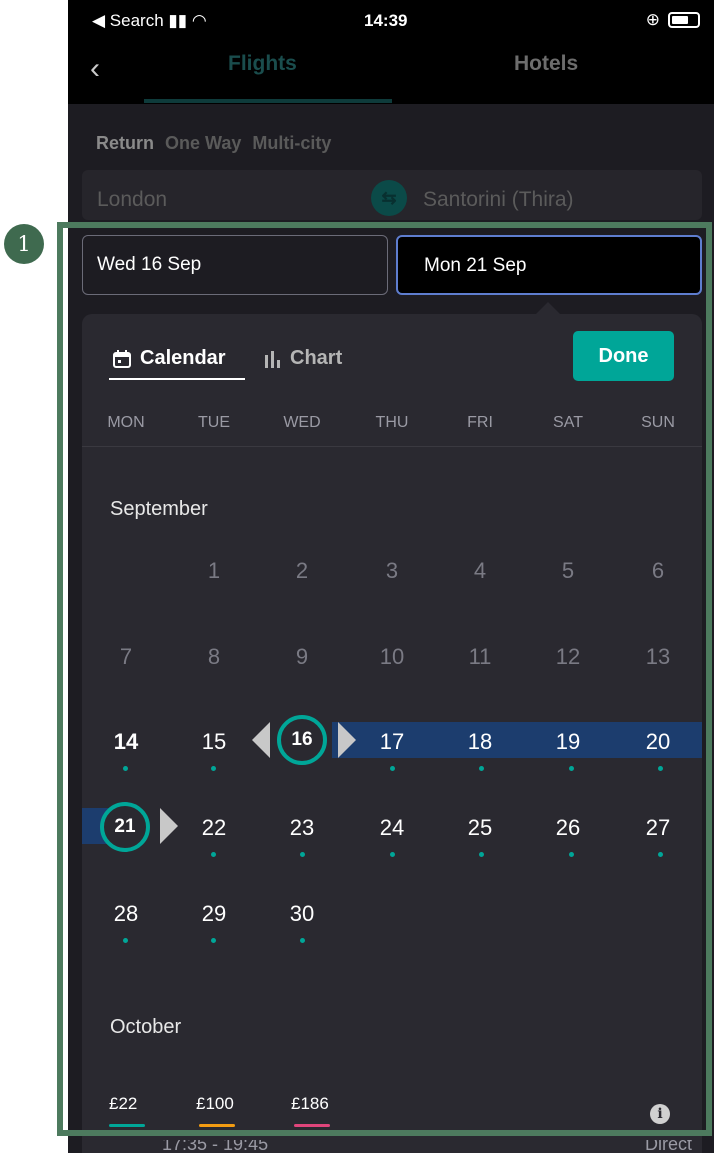 The image size is (714, 1153). I want to click on flight-stops: Direct, so click(668, 1146).